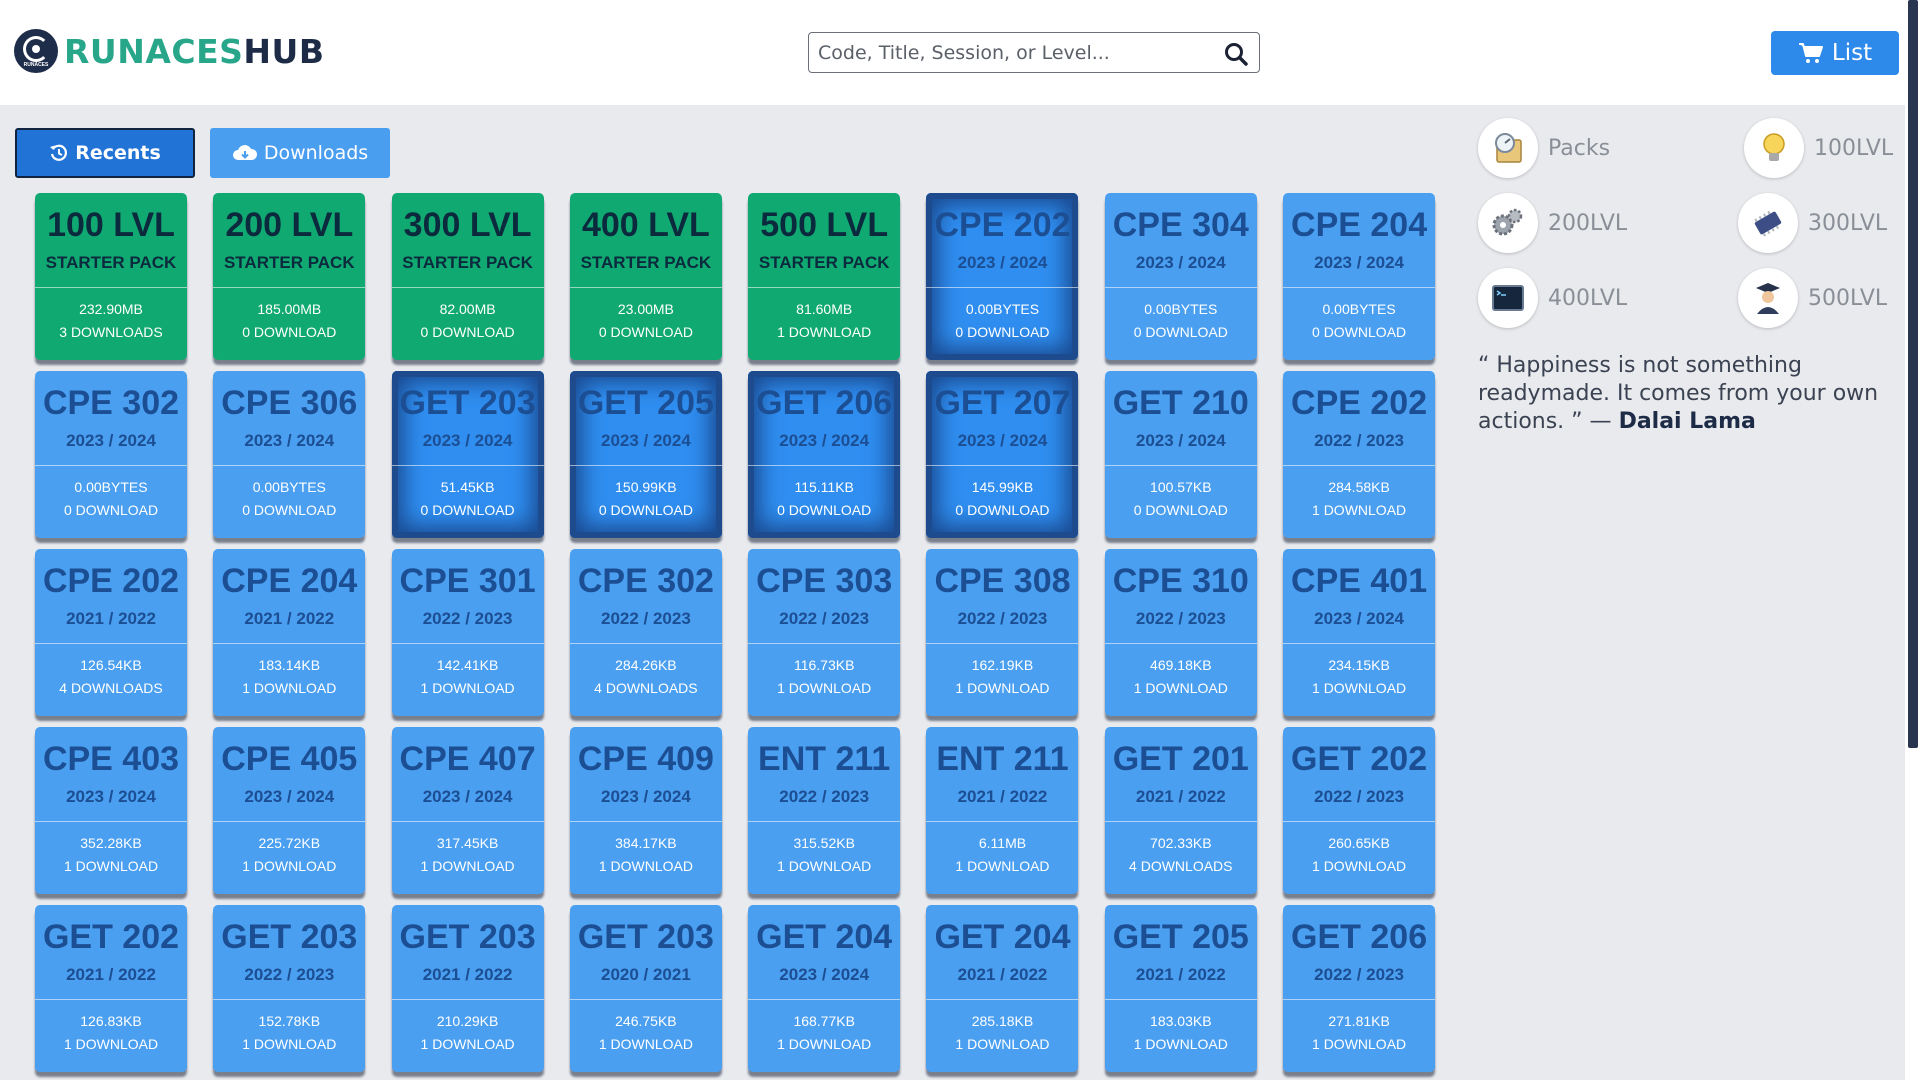 Image resolution: width=1920 pixels, height=1080 pixels. I want to click on course-card: CPE 405 2023 / 2024 225.72KB 1 DOWNLOAD, so click(289, 810).